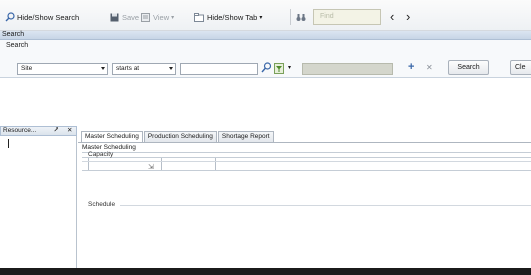 This screenshot has height=275, width=531. What do you see at coordinates (347, 69) in the screenshot?
I see `criteria-display` at bounding box center [347, 69].